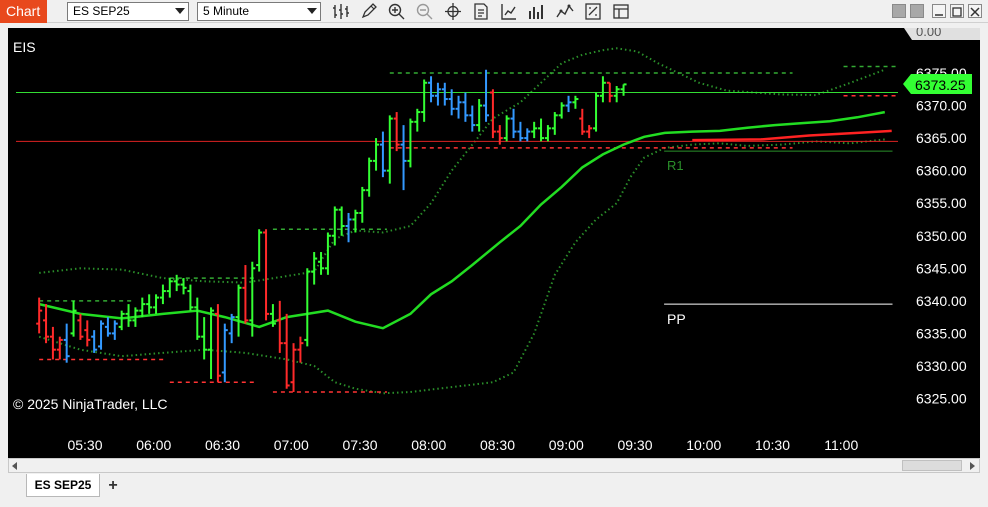 Image resolution: width=988 pixels, height=507 pixels. I want to click on add-tab-button: +, so click(113, 486).